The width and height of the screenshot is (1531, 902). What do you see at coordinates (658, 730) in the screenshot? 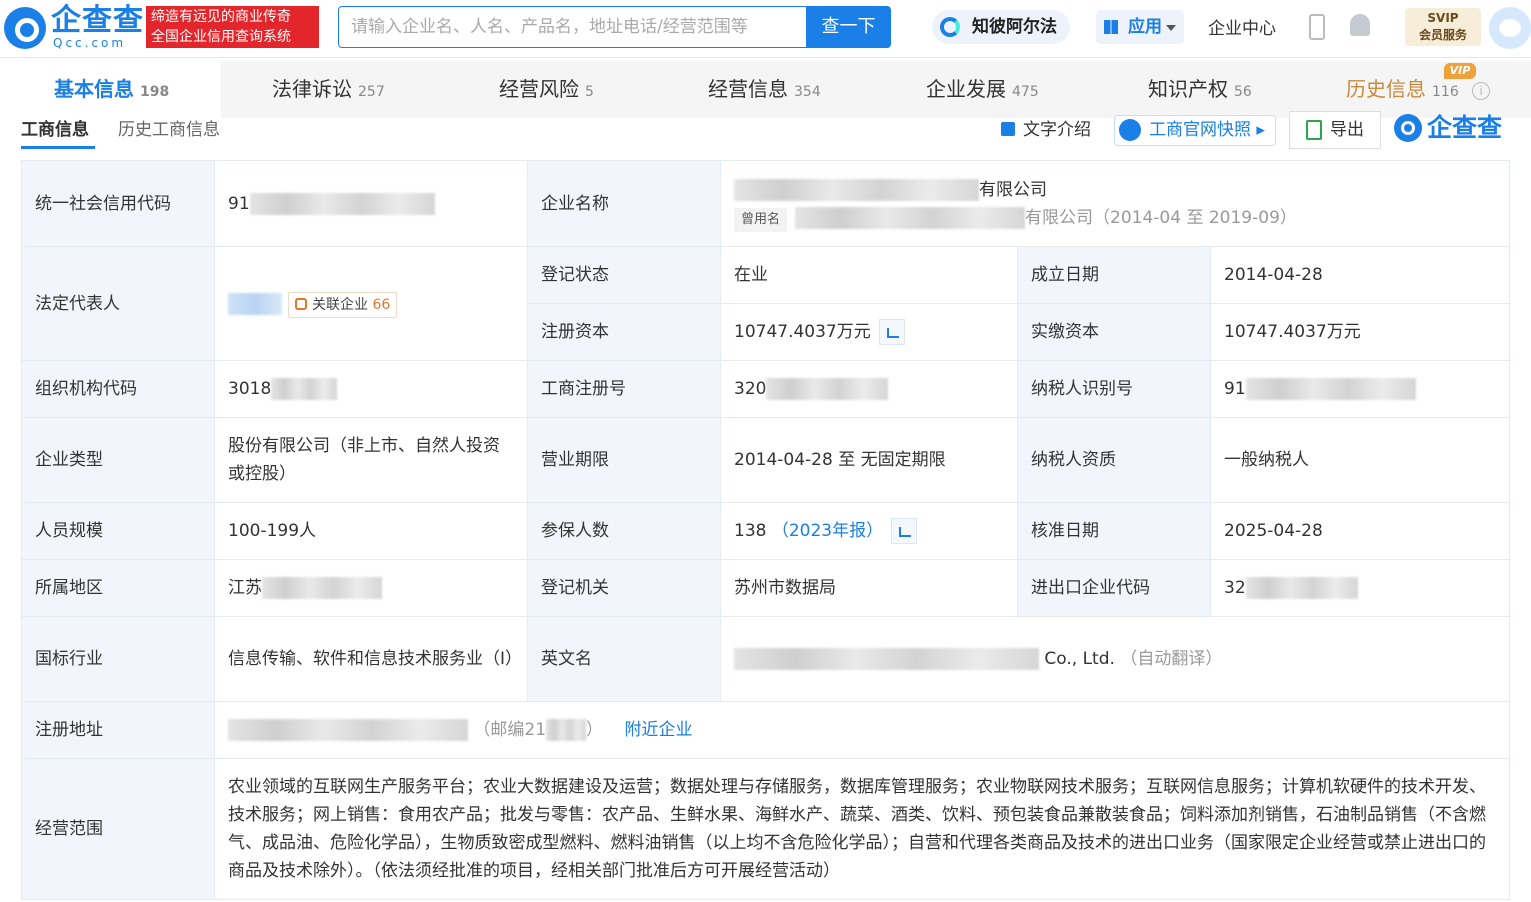
I see `nearby-companies-link: 附近企业` at bounding box center [658, 730].